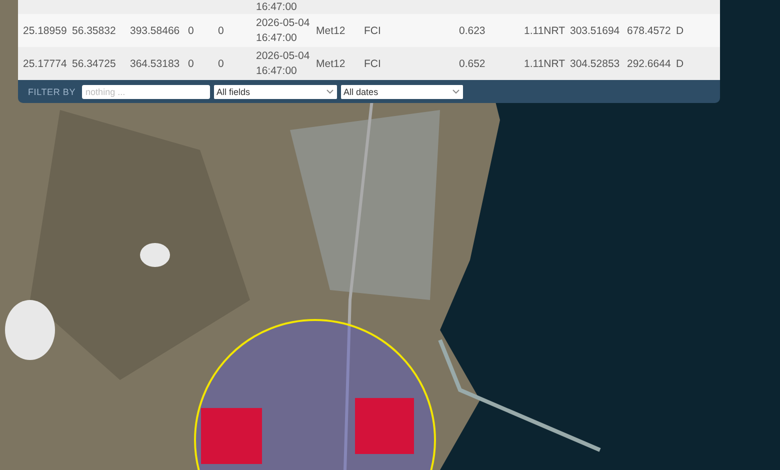  I want to click on filter-label: FILTER BY, so click(52, 91).